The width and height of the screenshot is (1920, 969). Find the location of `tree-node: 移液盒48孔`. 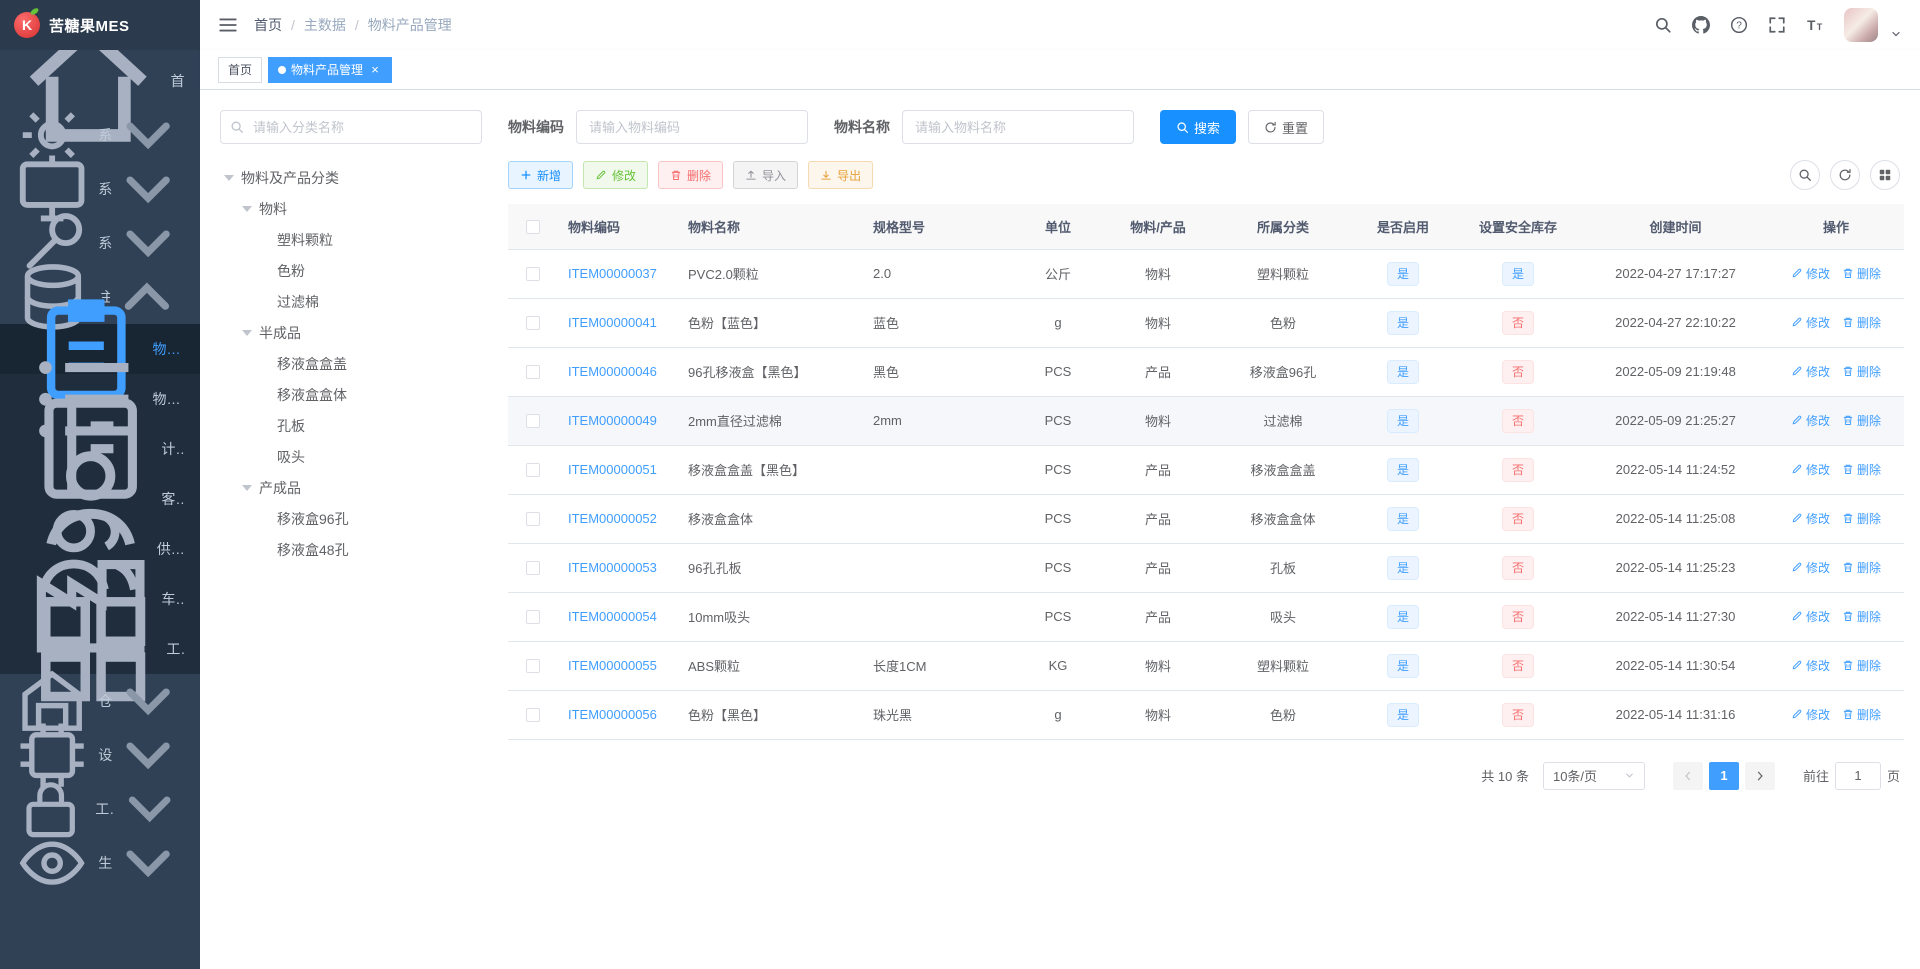

tree-node: 移液盒48孔 is located at coordinates (351, 549).